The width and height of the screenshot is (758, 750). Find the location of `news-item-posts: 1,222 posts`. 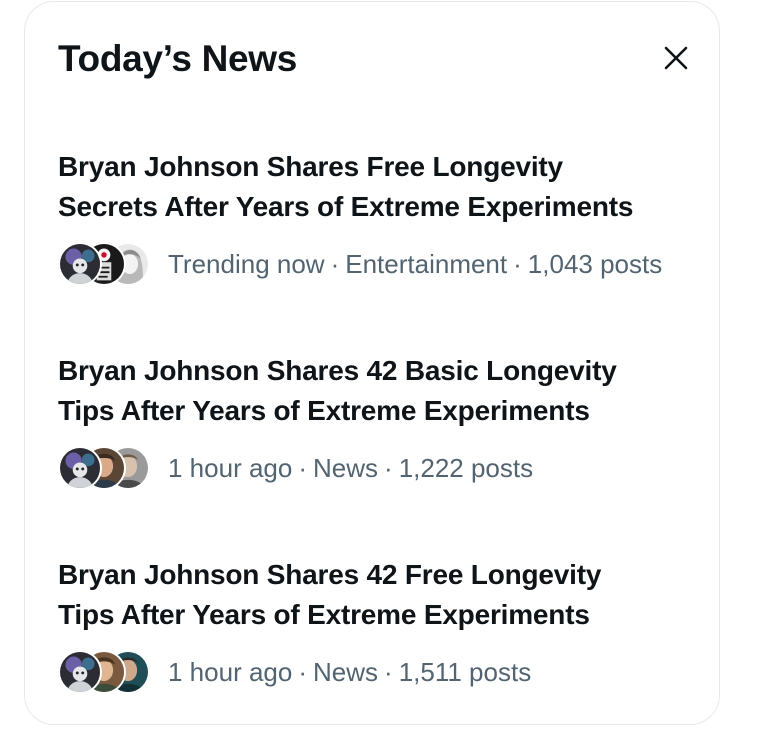

news-item-posts: 1,222 posts is located at coordinates (466, 468).